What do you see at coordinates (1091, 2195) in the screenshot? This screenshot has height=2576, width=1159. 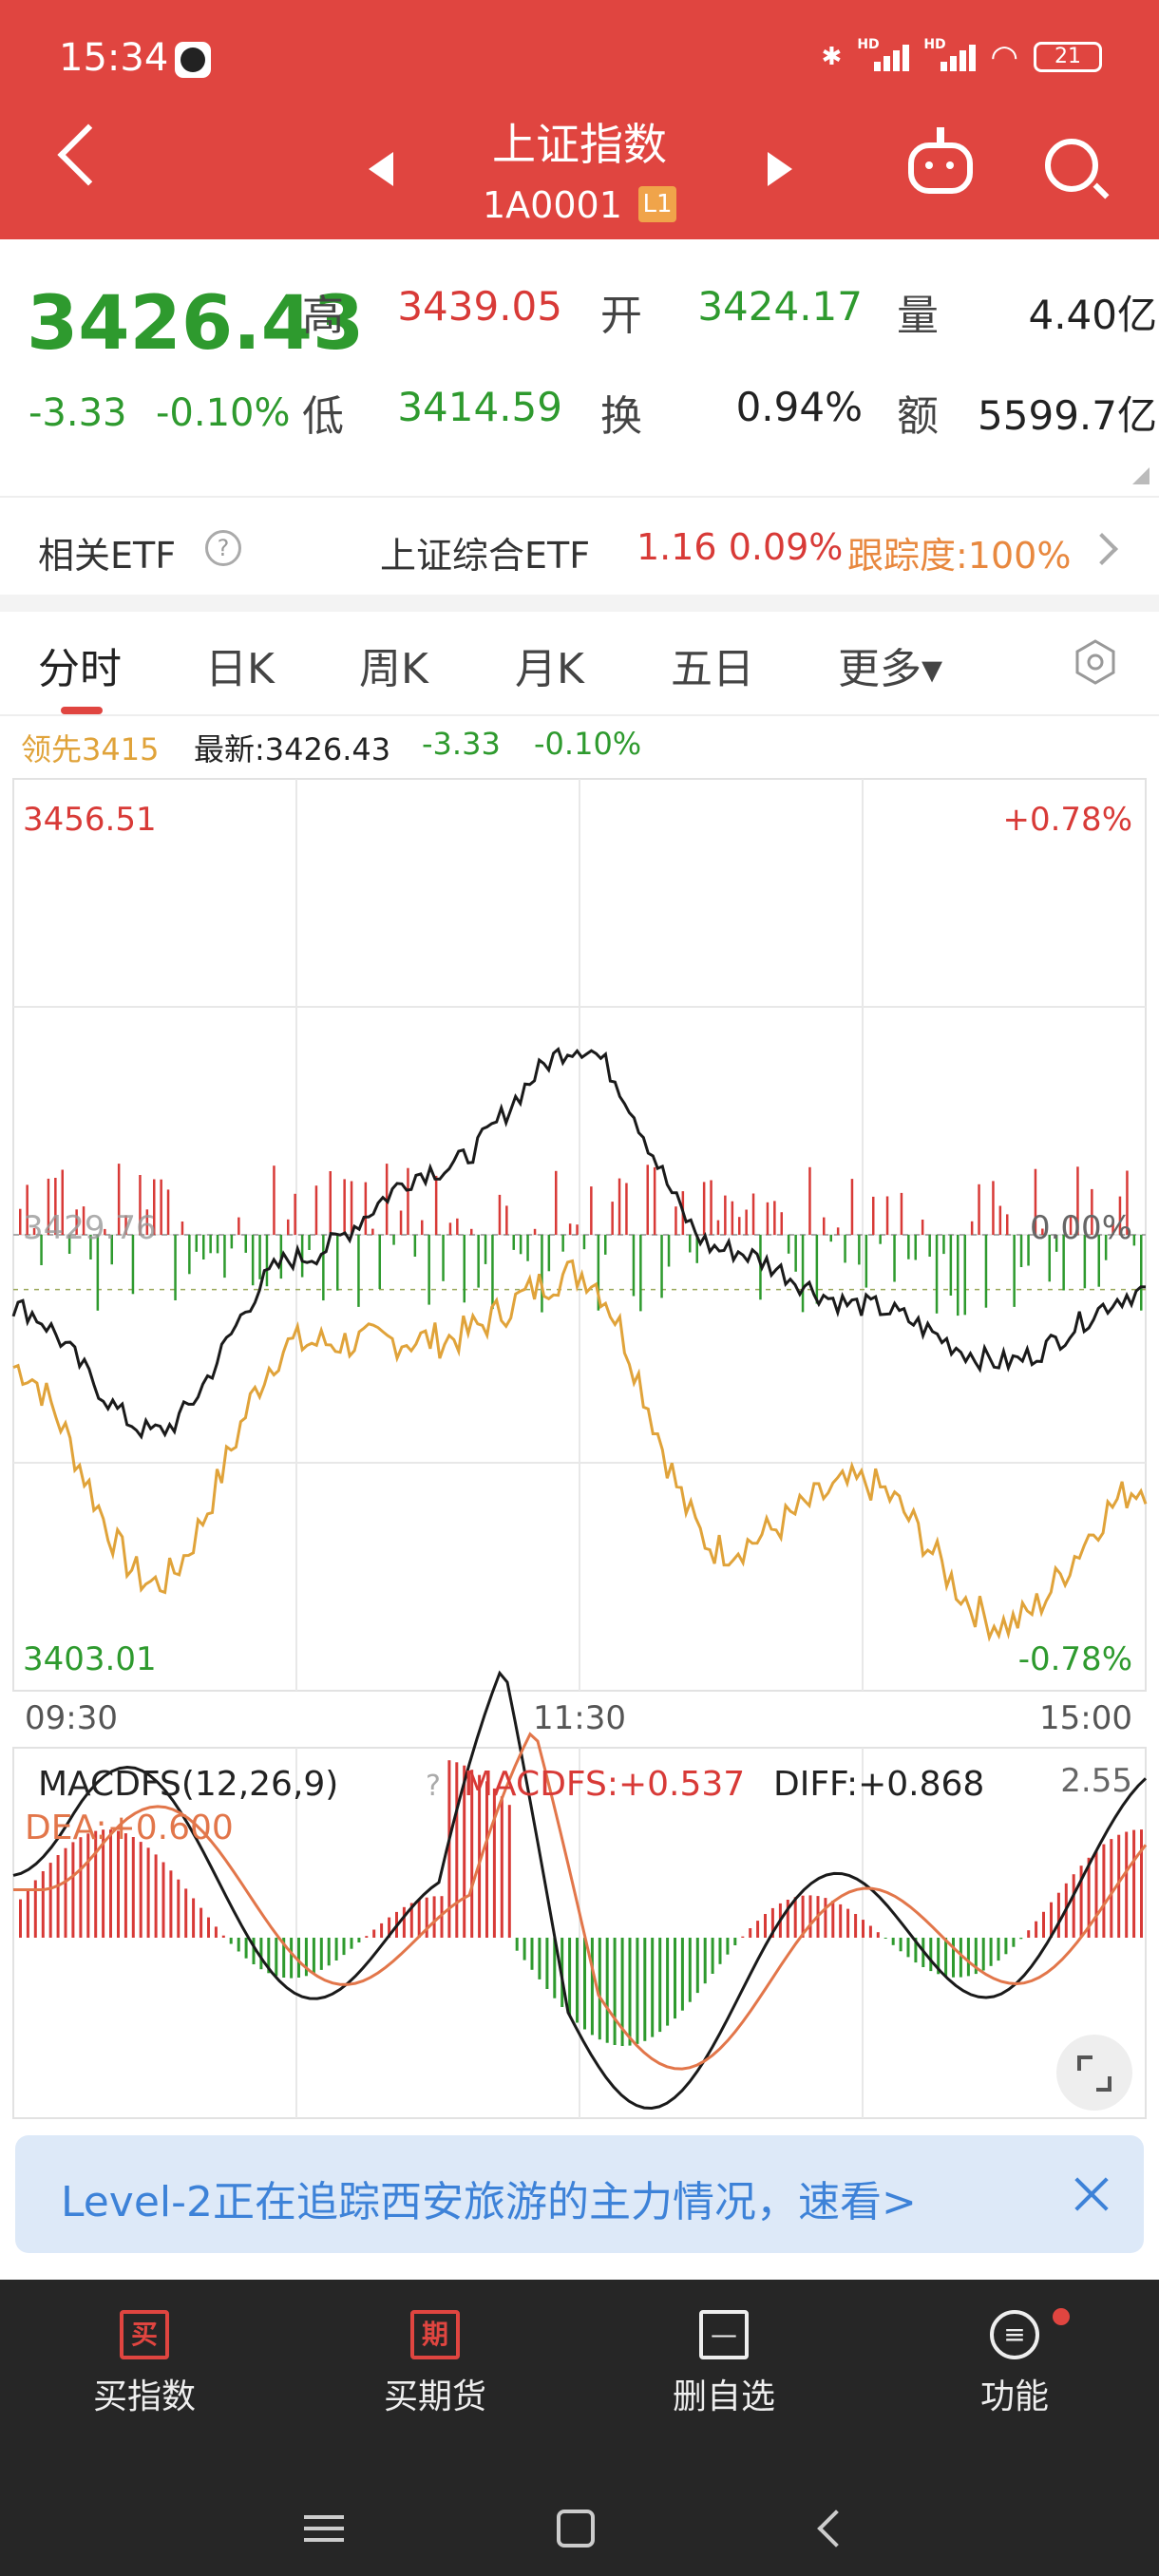 I see `close-icon` at bounding box center [1091, 2195].